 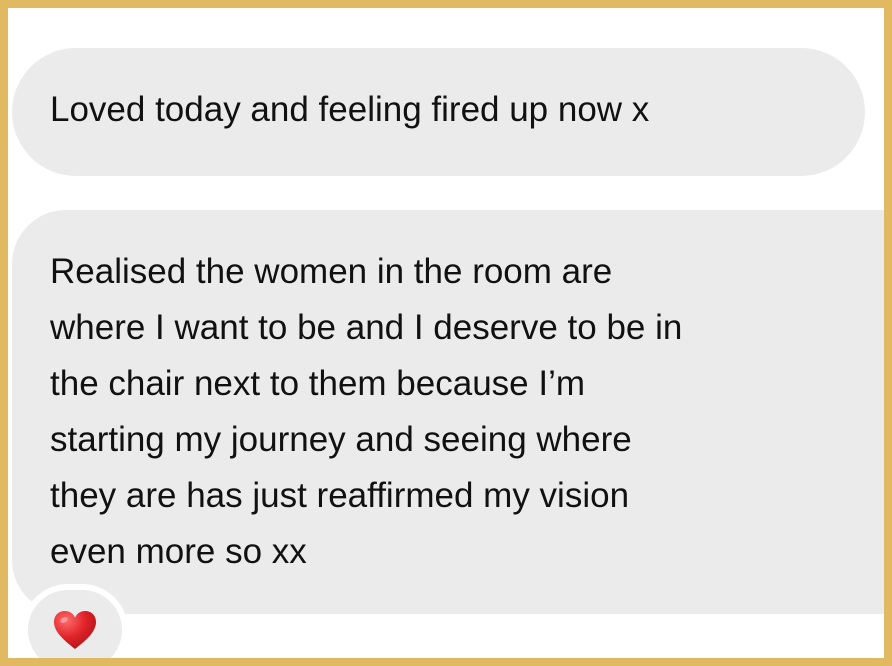 I want to click on message-text-line: even more so xx, so click(x=178, y=551).